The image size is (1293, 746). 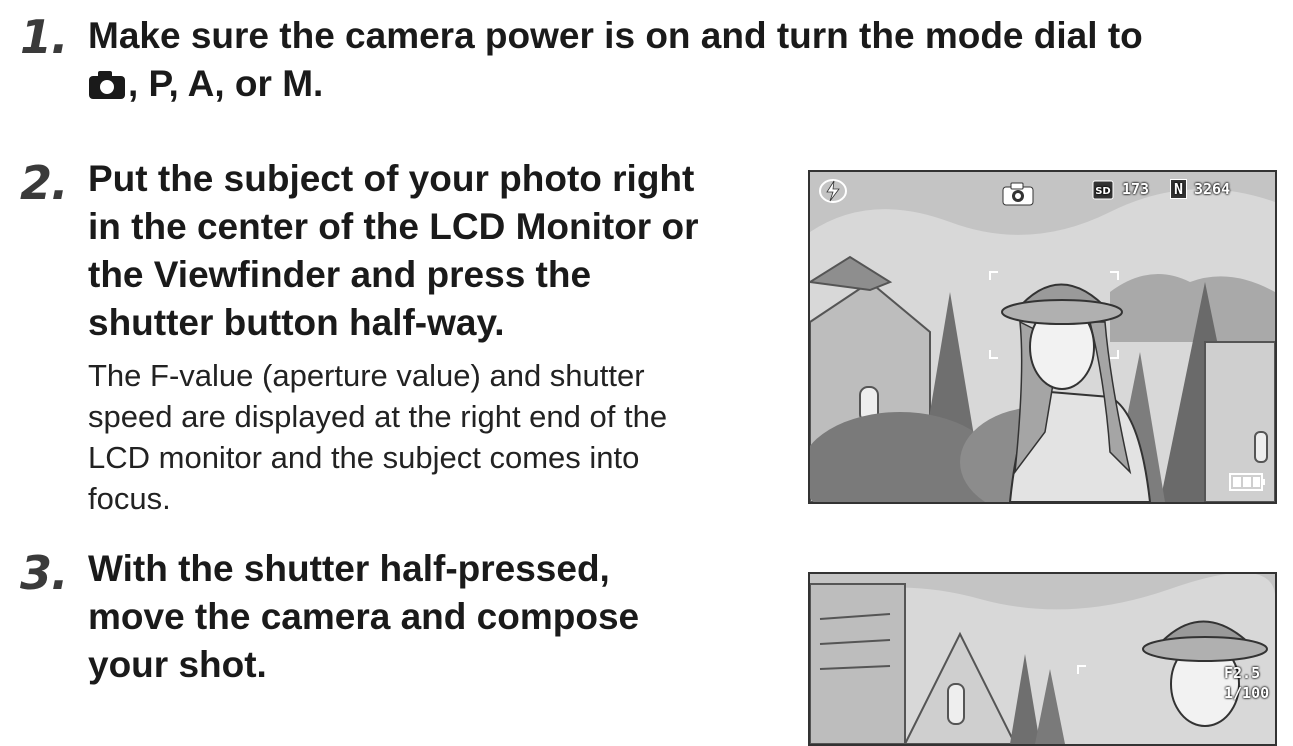 I want to click on step-heading-line: shutter button half-way., so click(x=296, y=322).